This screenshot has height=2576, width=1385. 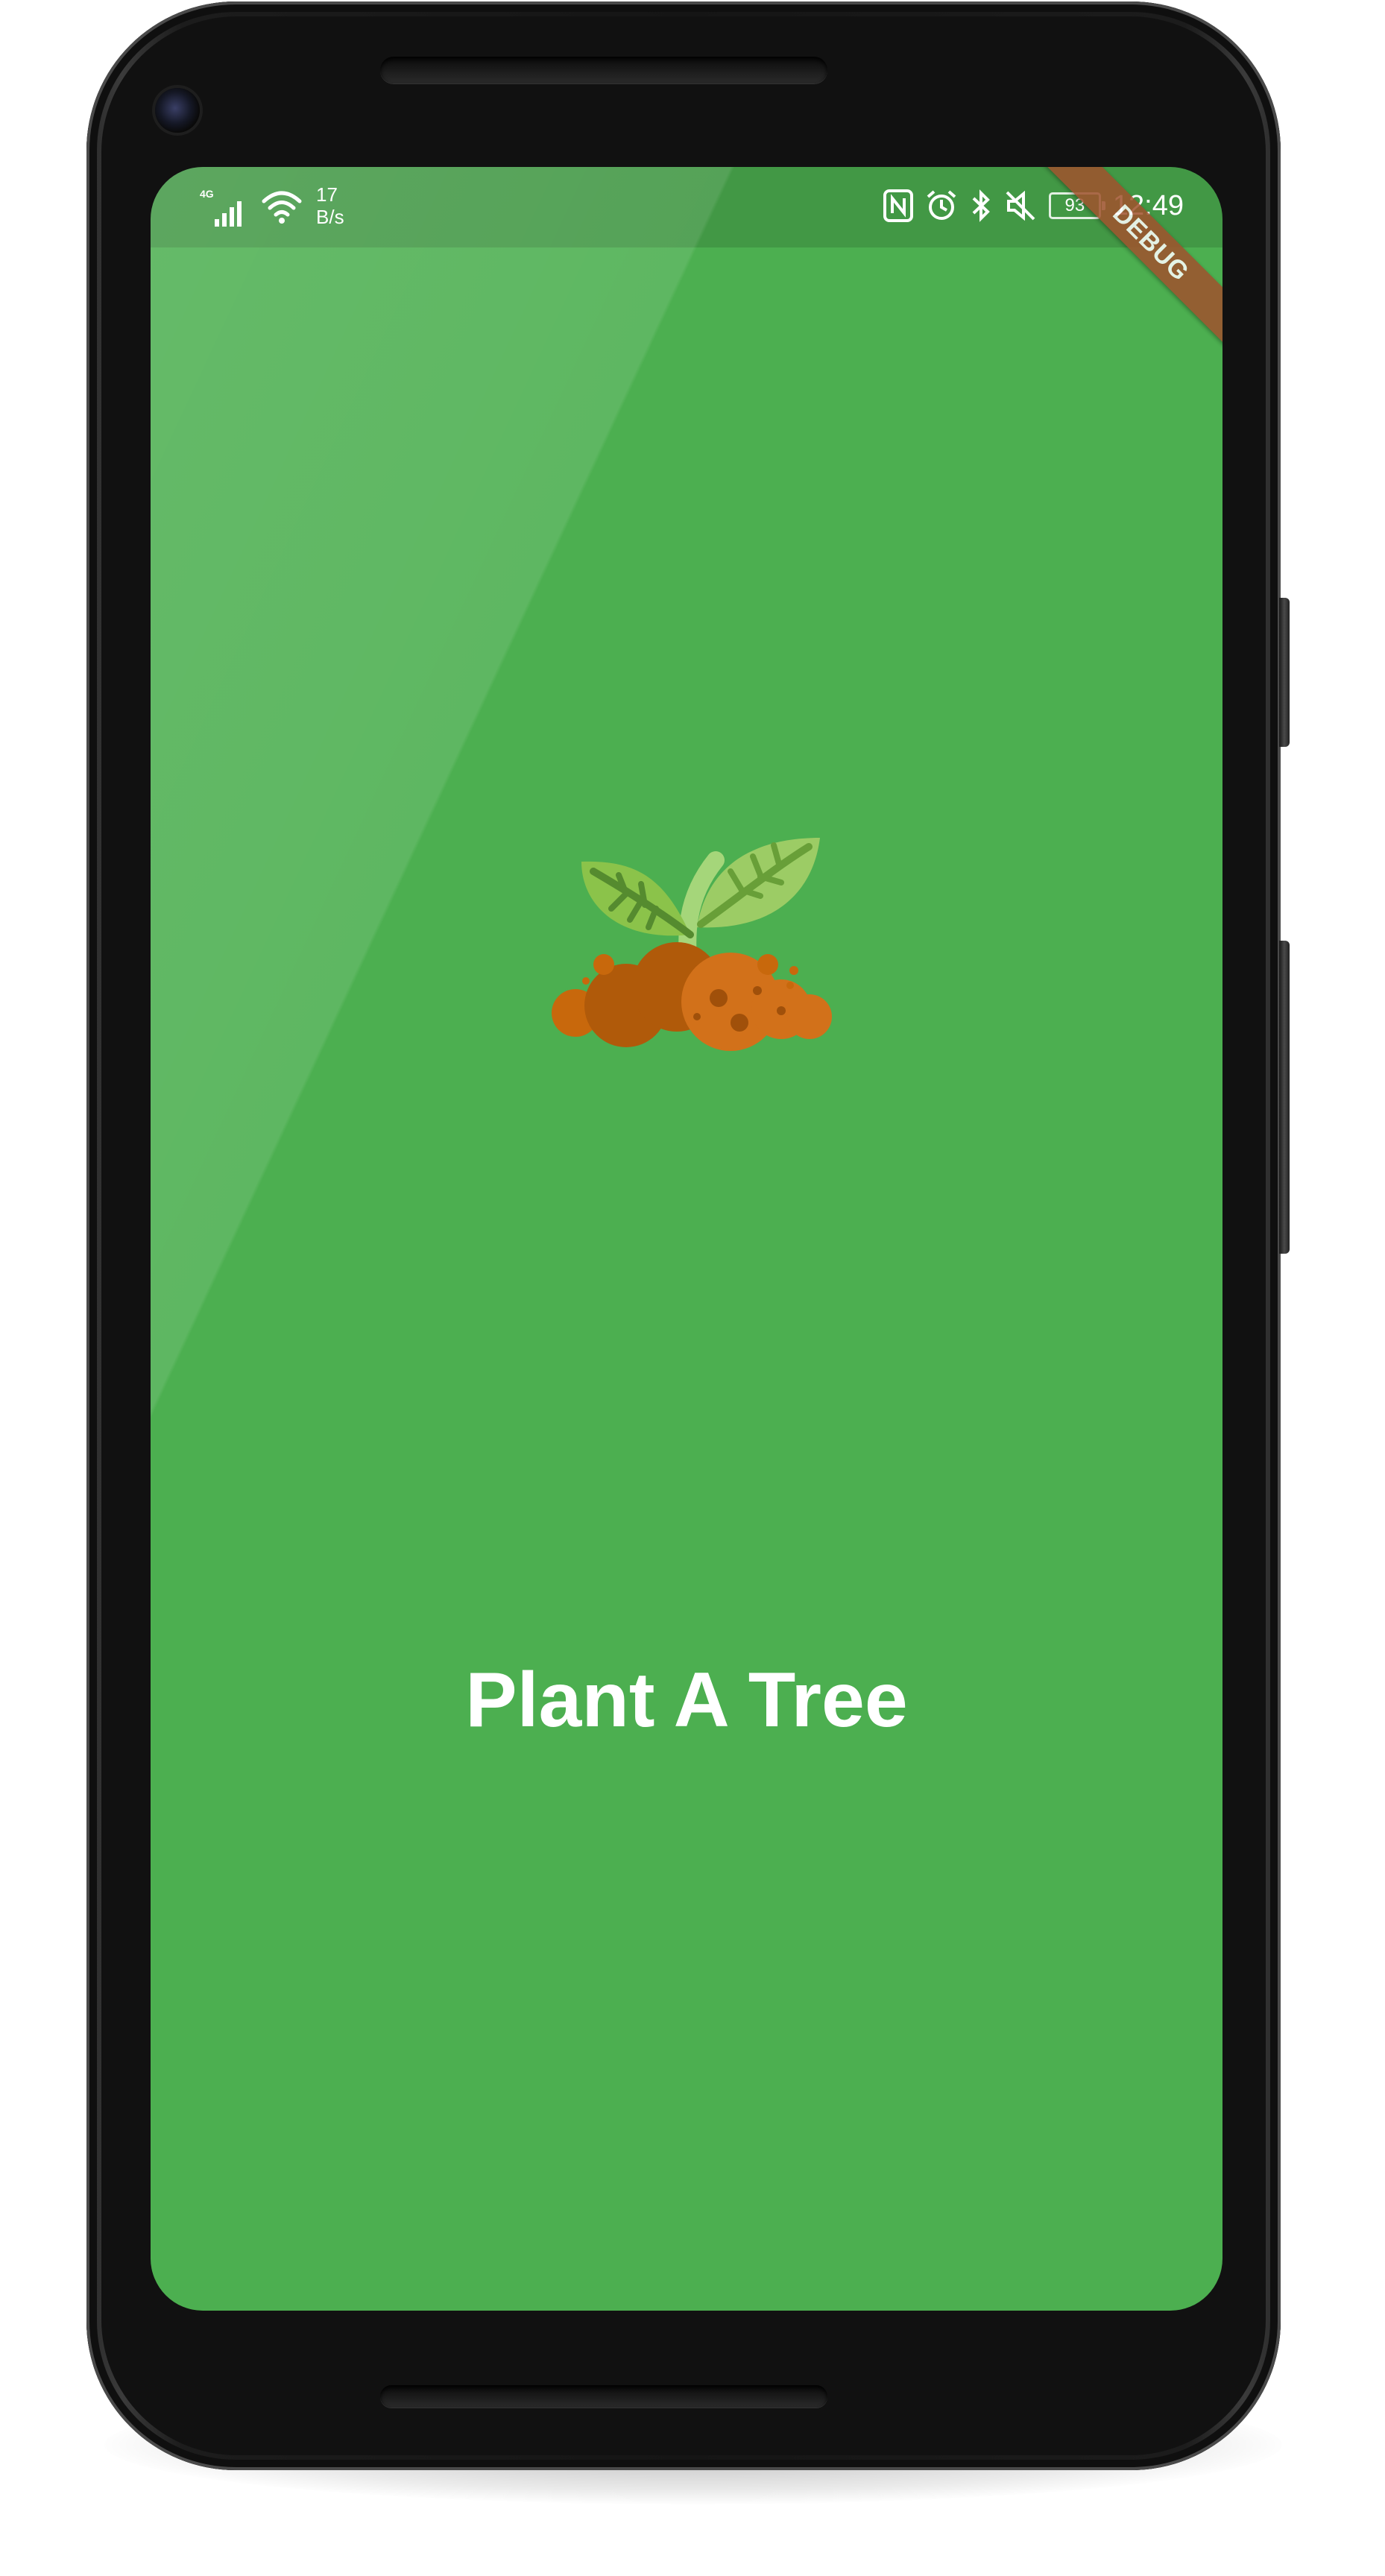 What do you see at coordinates (686, 1700) in the screenshot?
I see `app-title: Plant A Tree` at bounding box center [686, 1700].